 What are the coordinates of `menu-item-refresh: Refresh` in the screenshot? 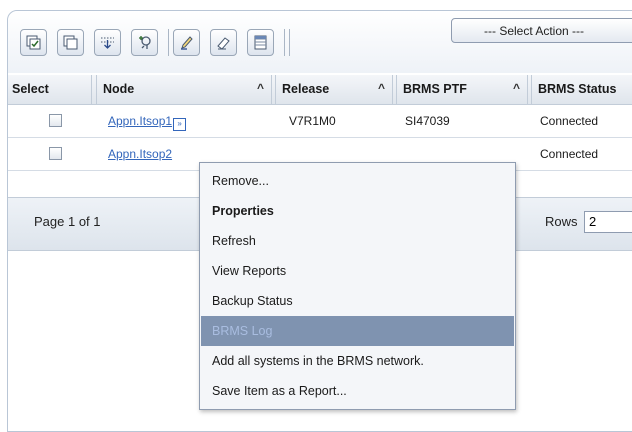 It's located at (357, 241).